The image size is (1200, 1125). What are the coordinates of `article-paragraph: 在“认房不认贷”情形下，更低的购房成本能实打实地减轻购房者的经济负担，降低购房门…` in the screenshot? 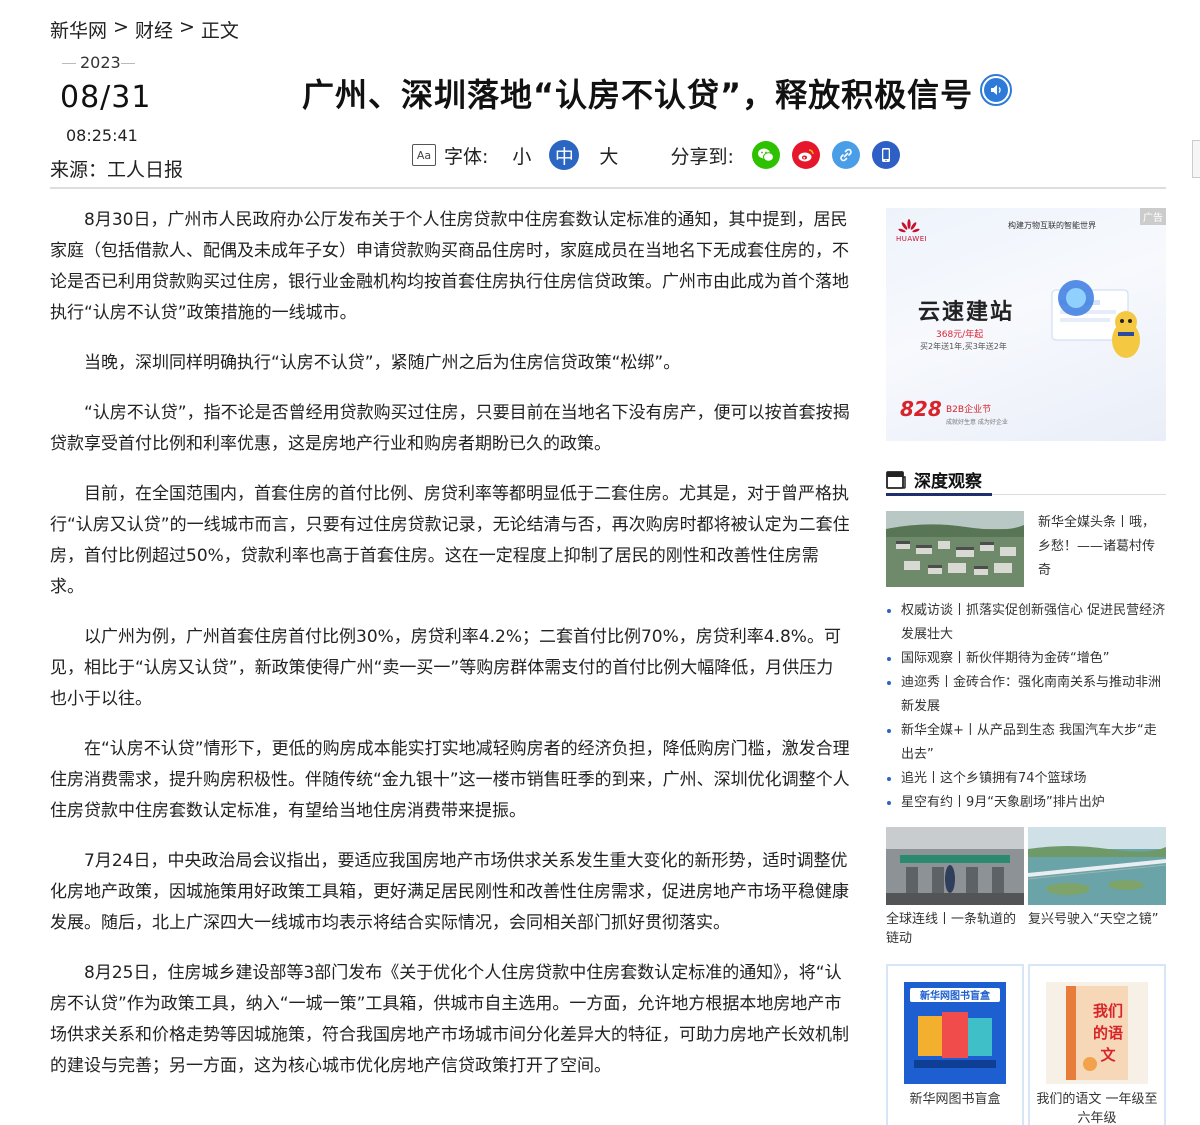 It's located at (450, 780).